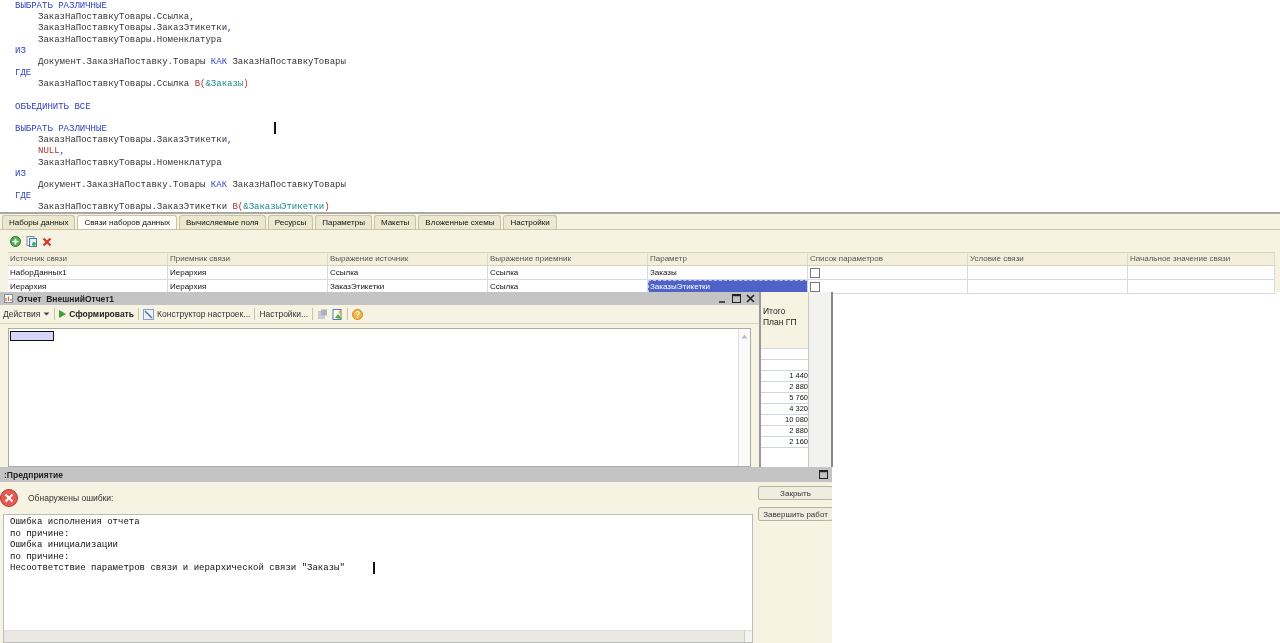  I want to click on header-text: План ГП, so click(780, 322).